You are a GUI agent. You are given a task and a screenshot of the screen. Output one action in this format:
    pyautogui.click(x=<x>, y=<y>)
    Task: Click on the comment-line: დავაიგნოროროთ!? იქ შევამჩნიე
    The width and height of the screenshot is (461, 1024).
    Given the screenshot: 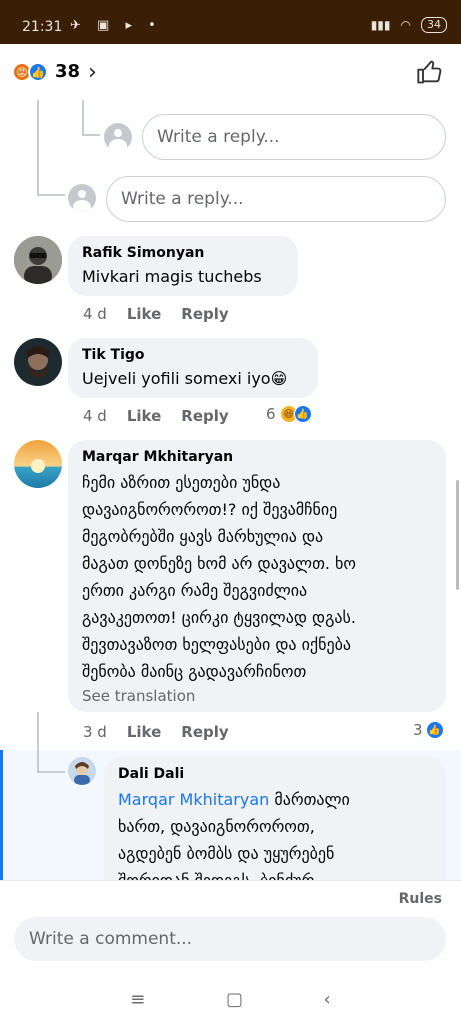 What is the action you would take?
    pyautogui.click(x=210, y=509)
    